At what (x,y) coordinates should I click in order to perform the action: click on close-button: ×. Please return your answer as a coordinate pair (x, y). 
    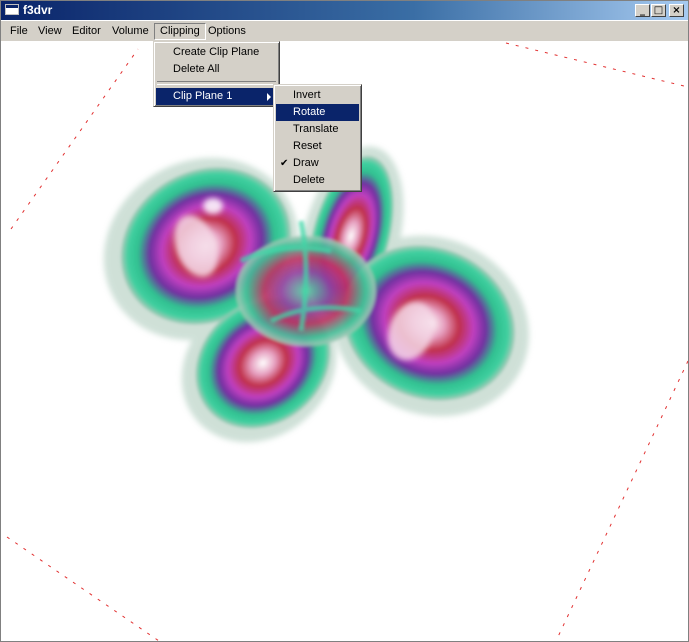
    Looking at the image, I should click on (676, 10).